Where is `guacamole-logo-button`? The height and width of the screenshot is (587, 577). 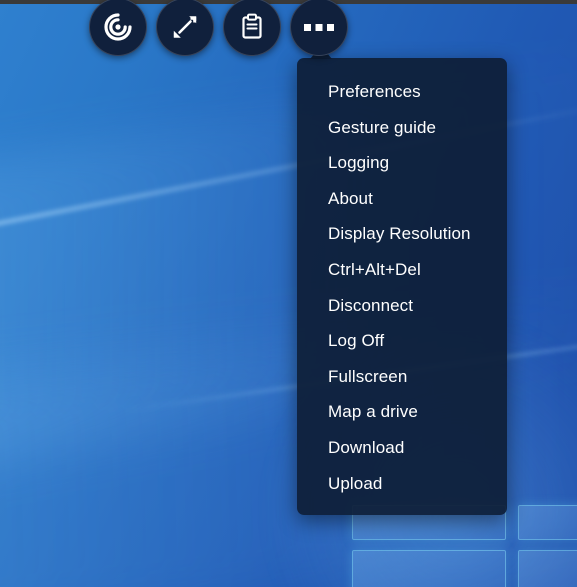 guacamole-logo-button is located at coordinates (118, 28).